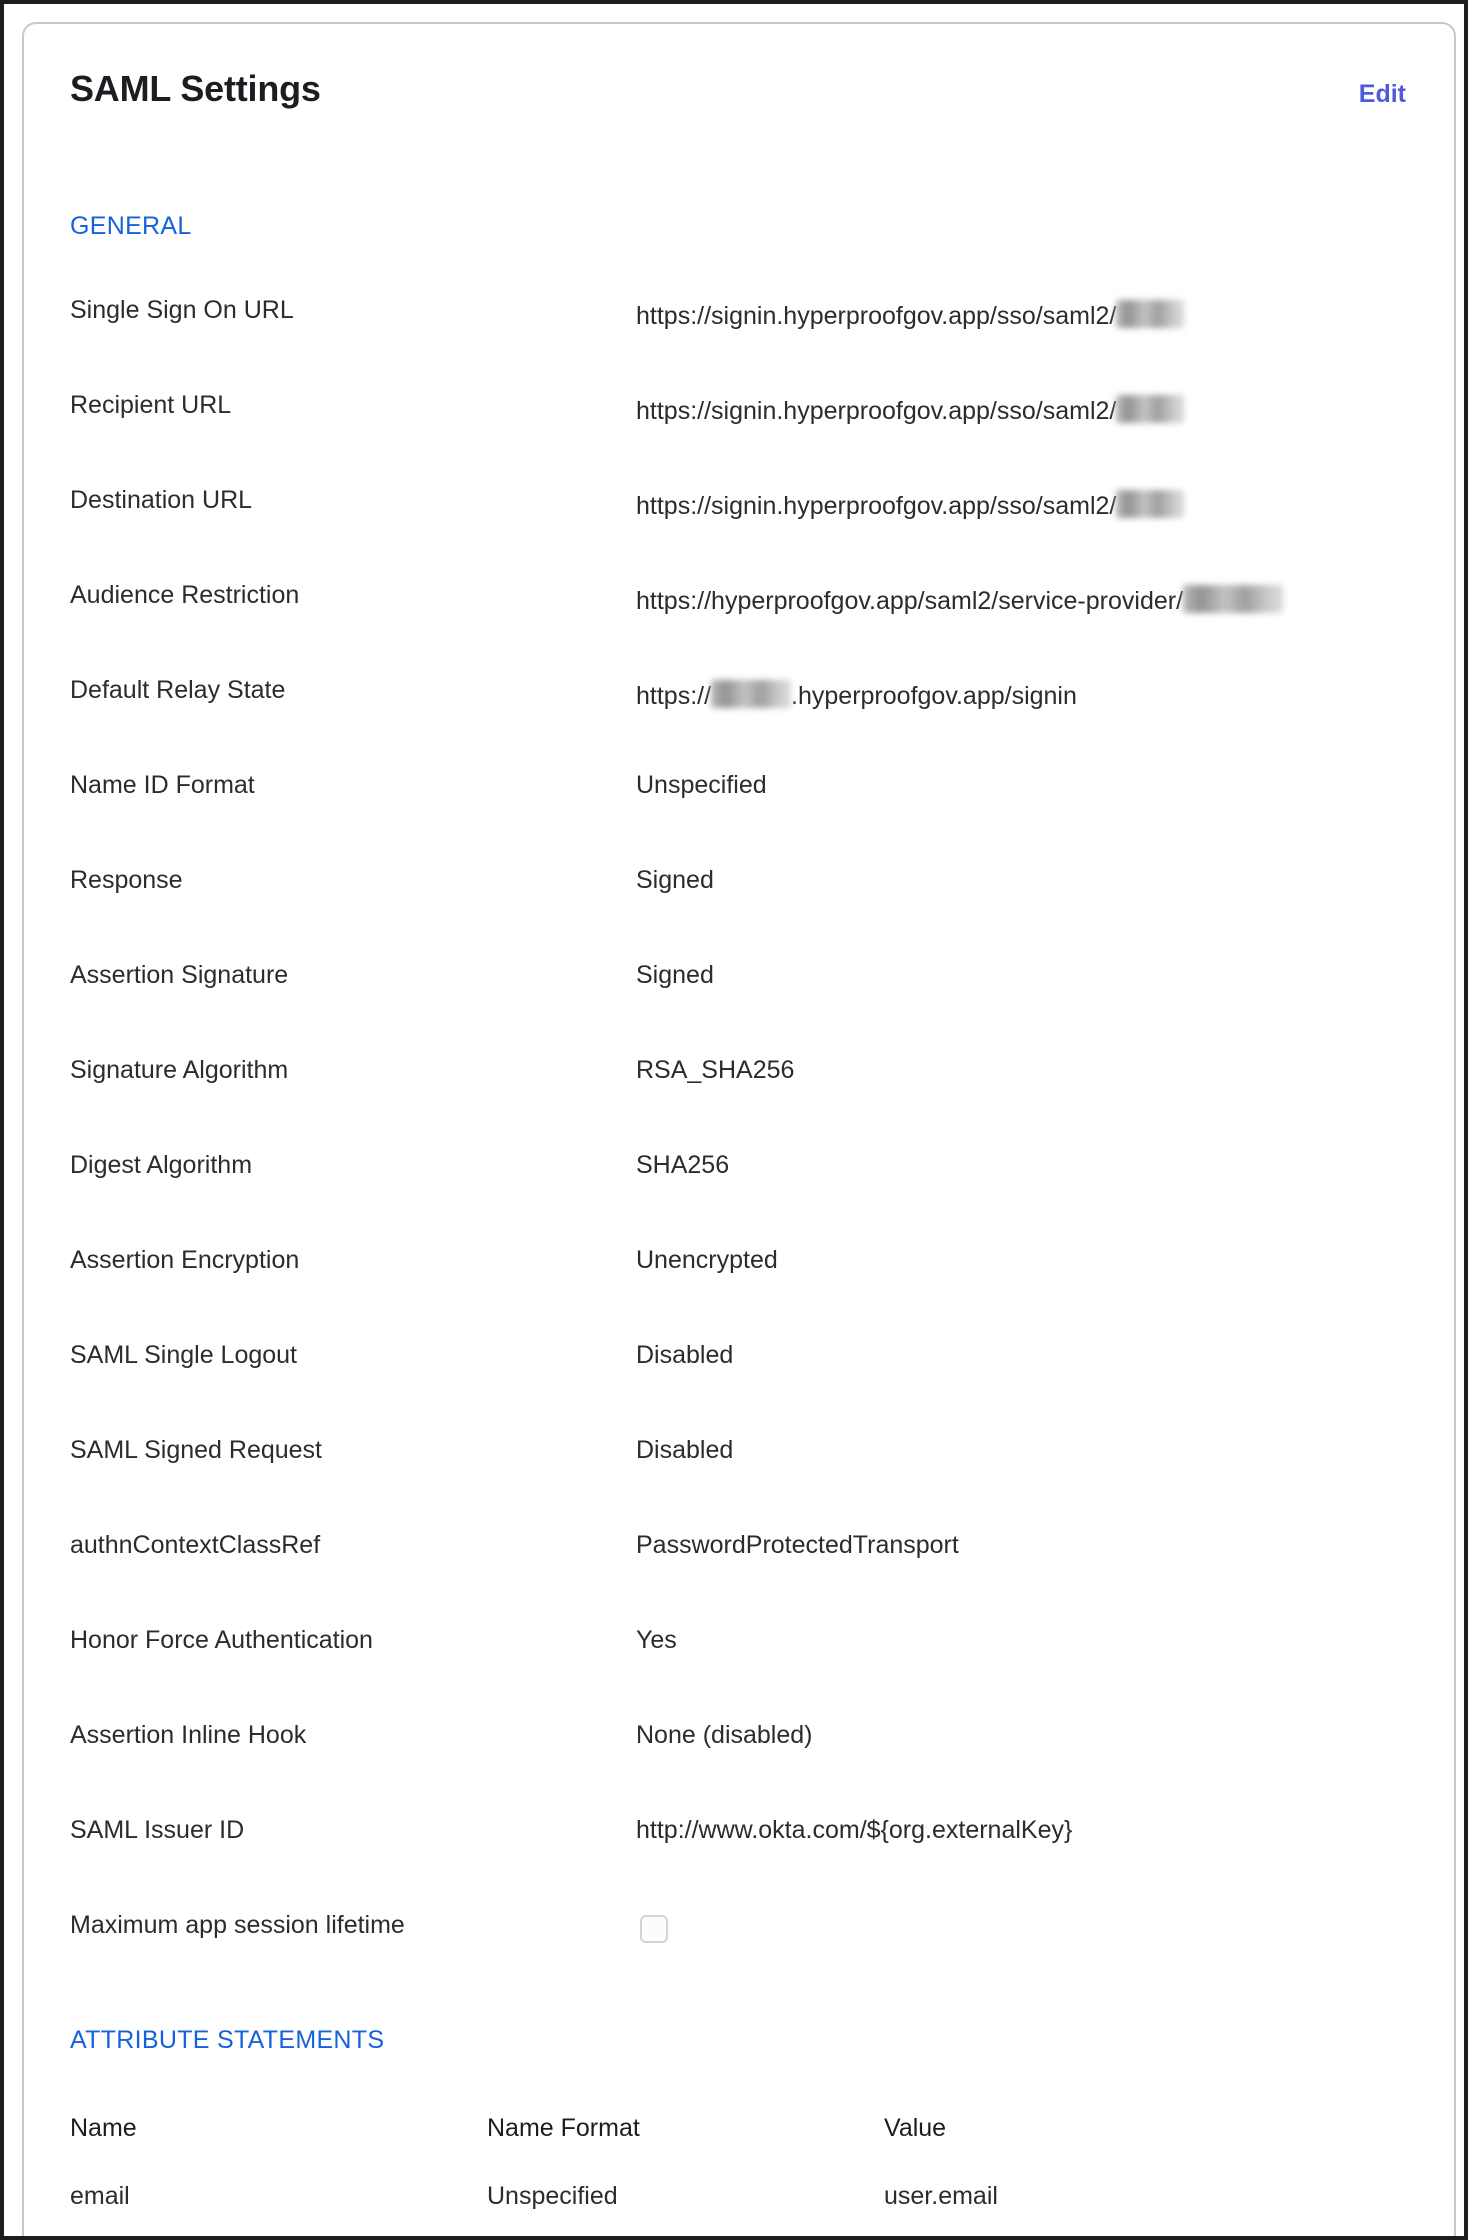  What do you see at coordinates (196, 1450) in the screenshot?
I see `property-label: SAML Signed Request` at bounding box center [196, 1450].